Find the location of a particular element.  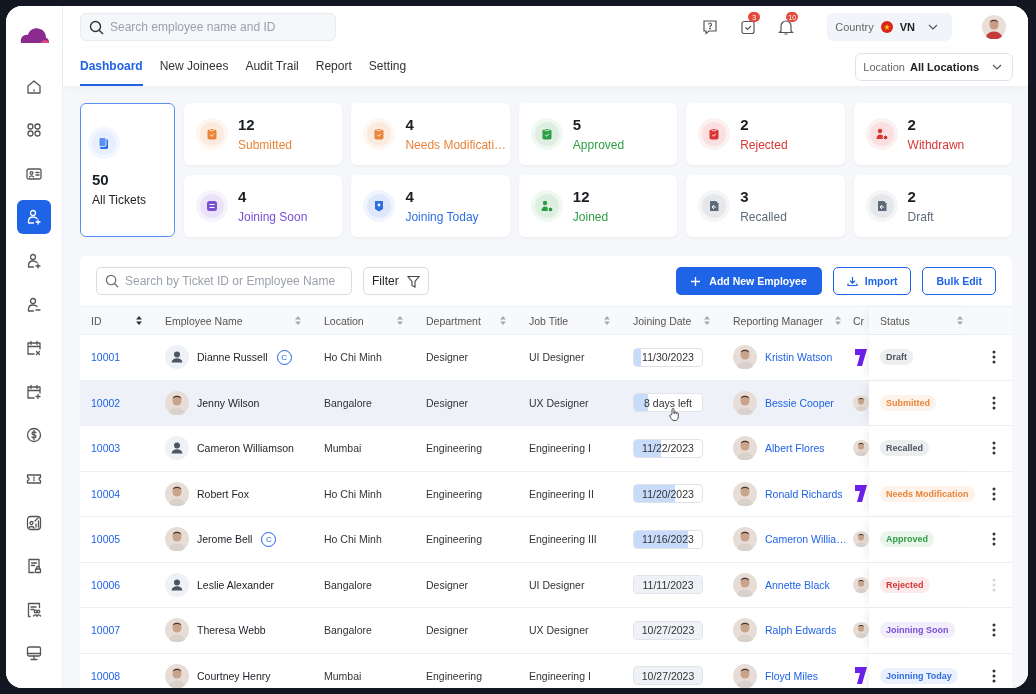

card-label: Joined is located at coordinates (590, 217).